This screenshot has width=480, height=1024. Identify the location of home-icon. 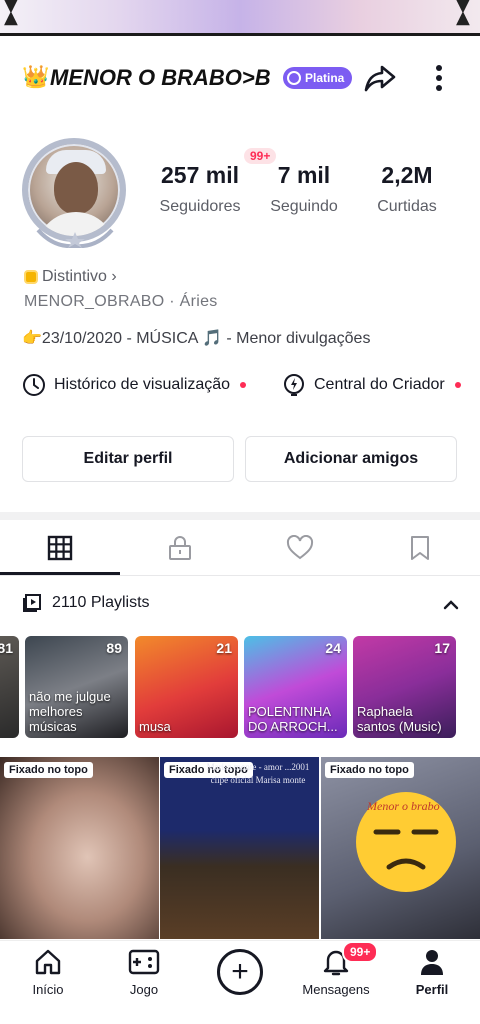
(48, 962).